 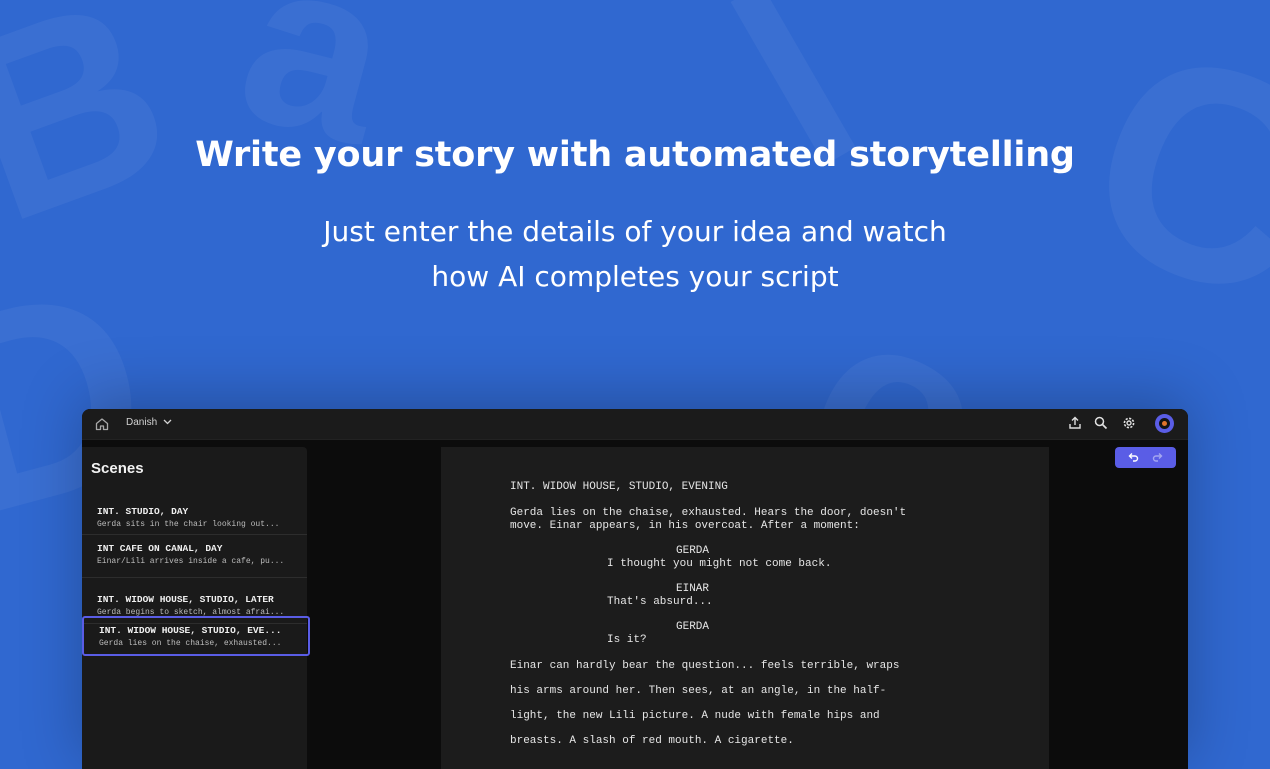 What do you see at coordinates (167, 422) in the screenshot?
I see `chevron-down-icon` at bounding box center [167, 422].